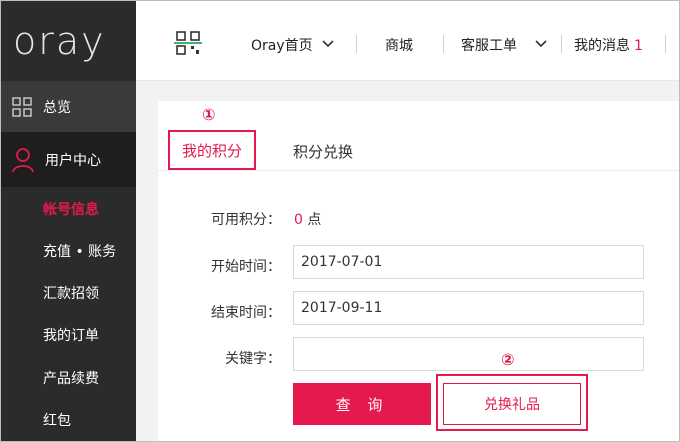 The height and width of the screenshot is (442, 680). Describe the element at coordinates (323, 151) in the screenshot. I see `tab-points-exchange: 积分兑换` at that location.